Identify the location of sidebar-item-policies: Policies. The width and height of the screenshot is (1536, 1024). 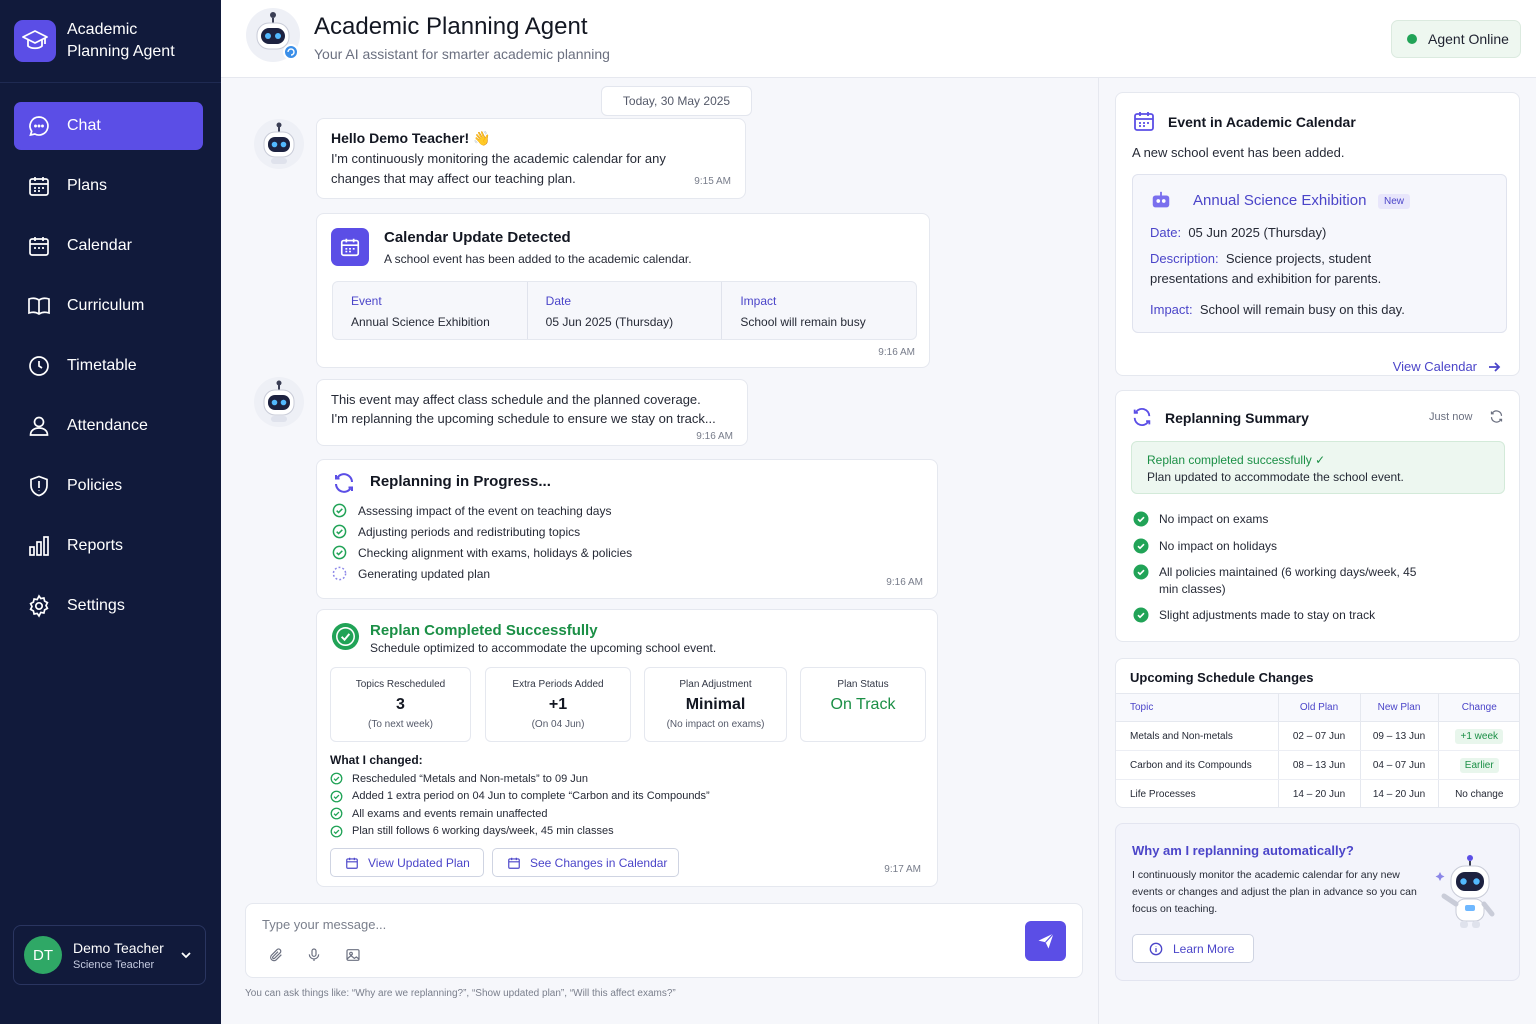
(108, 486).